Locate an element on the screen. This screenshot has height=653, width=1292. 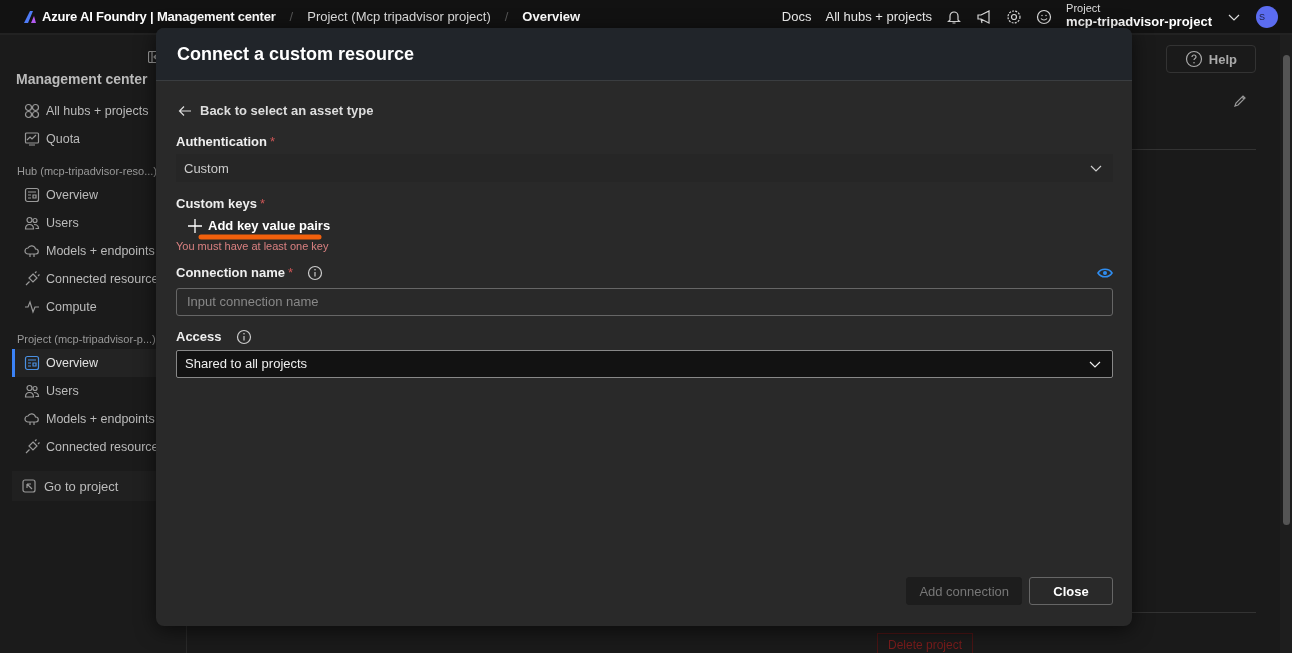
nav-link: All hubs + projects is located at coordinates (879, 16).